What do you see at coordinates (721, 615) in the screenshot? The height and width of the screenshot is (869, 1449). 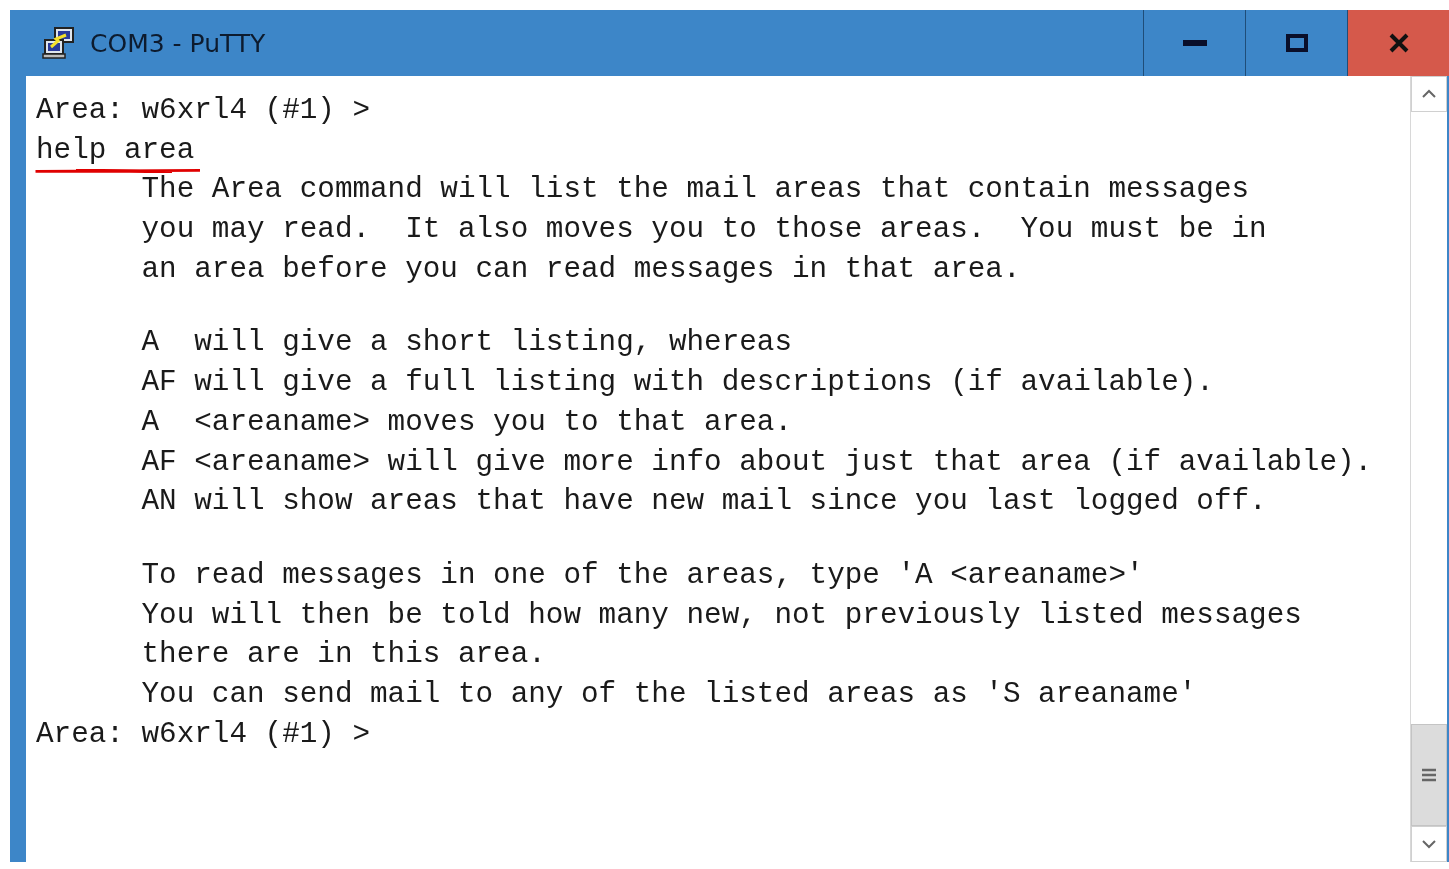 I see `terminal-line: You will then be told how many new, not previously listed messages` at bounding box center [721, 615].